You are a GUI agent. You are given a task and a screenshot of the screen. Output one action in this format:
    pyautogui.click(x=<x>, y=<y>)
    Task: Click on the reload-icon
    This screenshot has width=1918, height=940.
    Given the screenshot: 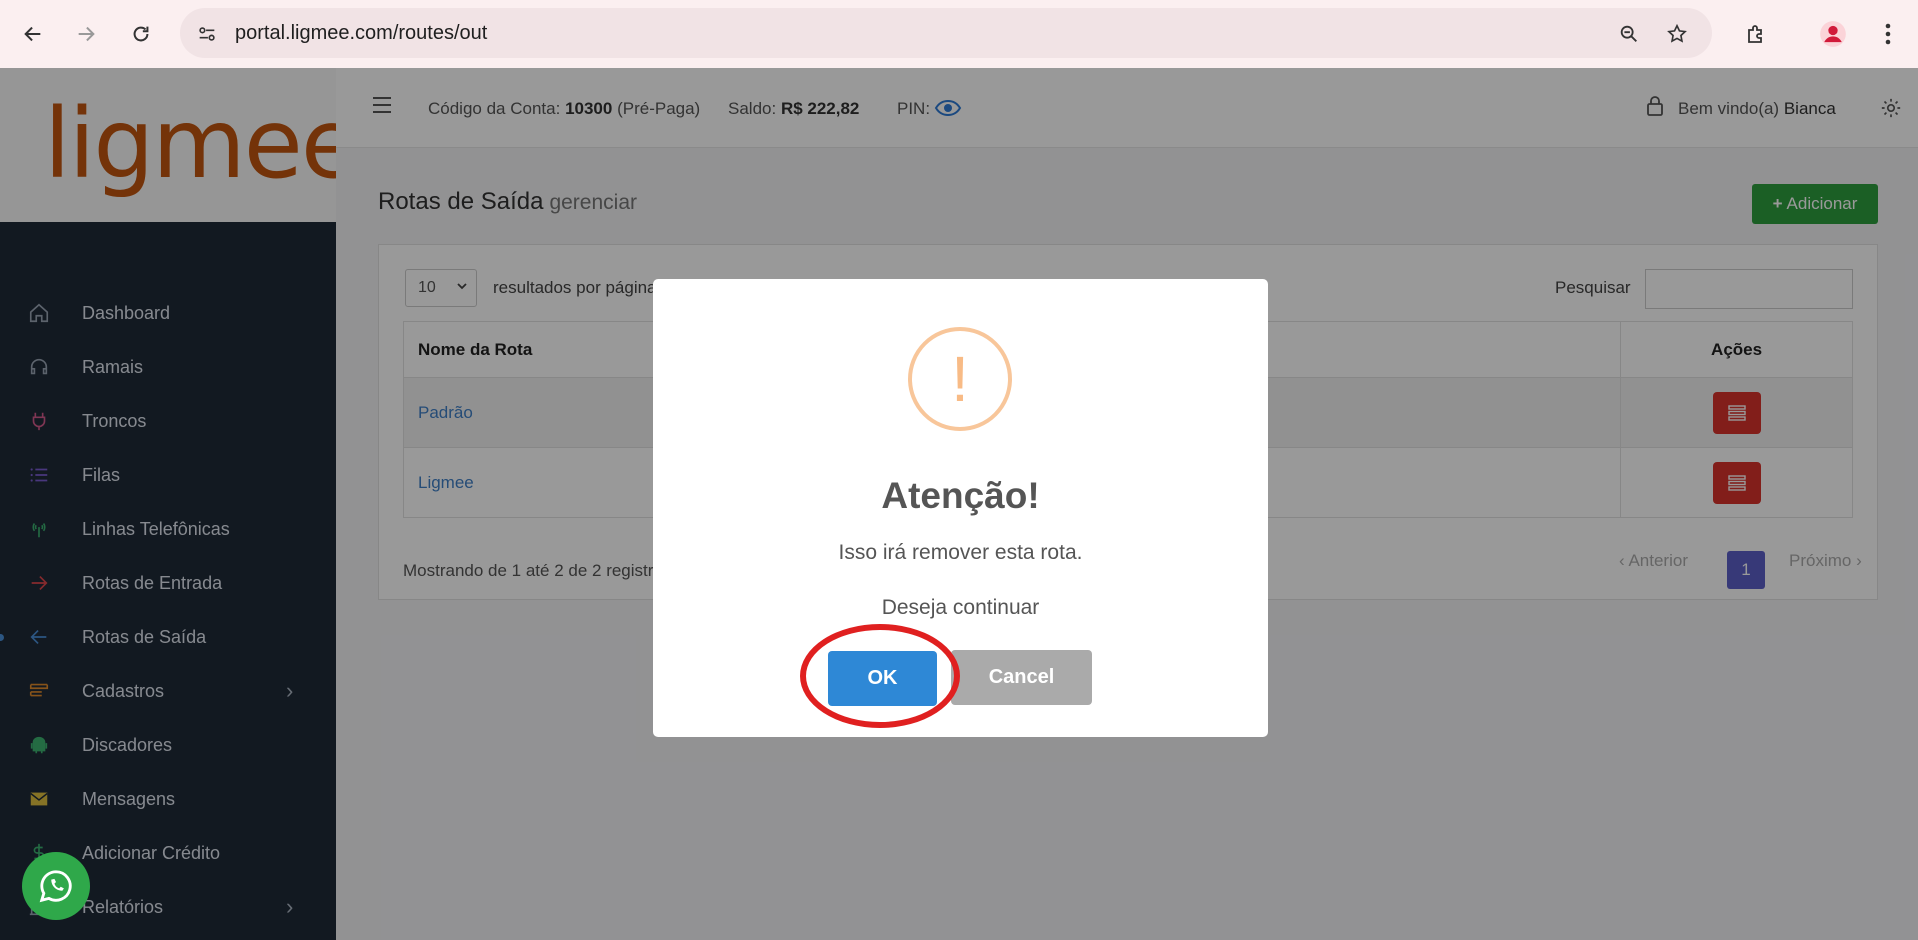 What is the action you would take?
    pyautogui.click(x=141, y=34)
    